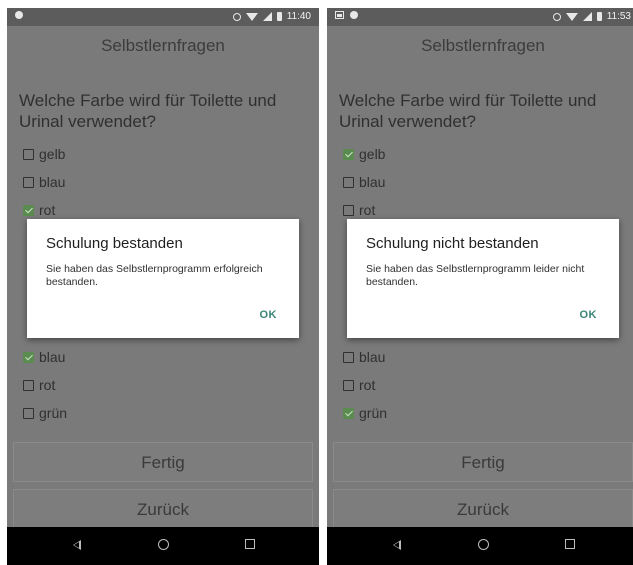  Describe the element at coordinates (480, 17) in the screenshot. I see `status-bar: 11:53` at that location.